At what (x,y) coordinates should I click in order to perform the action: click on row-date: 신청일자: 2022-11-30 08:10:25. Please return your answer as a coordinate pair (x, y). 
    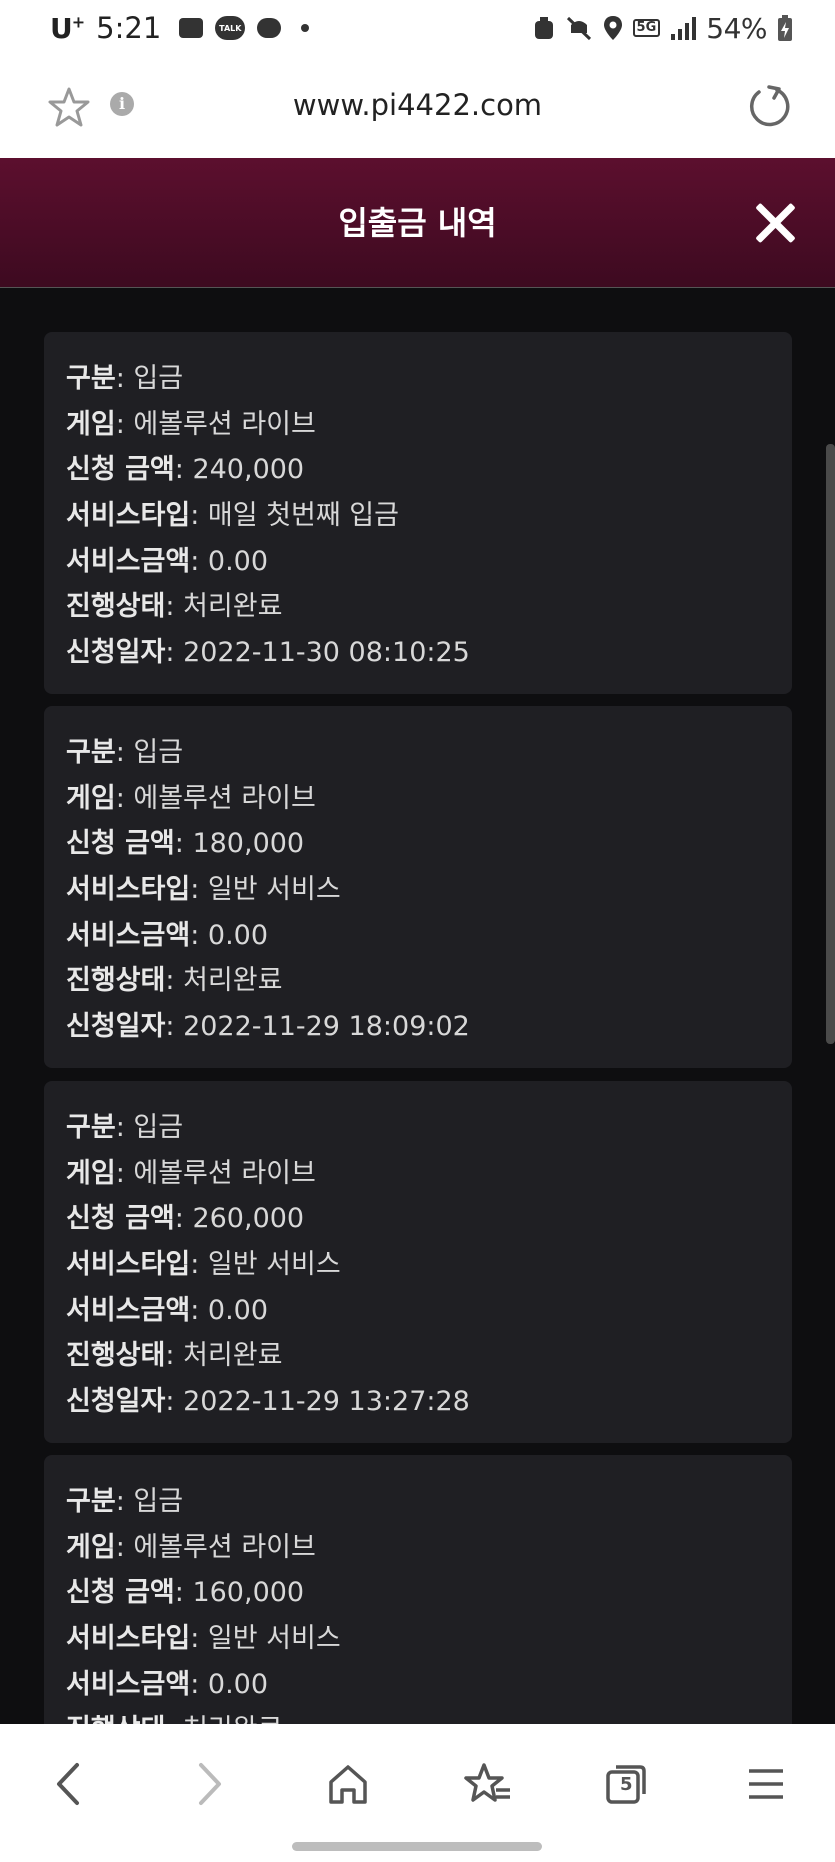
    Looking at the image, I should click on (268, 653).